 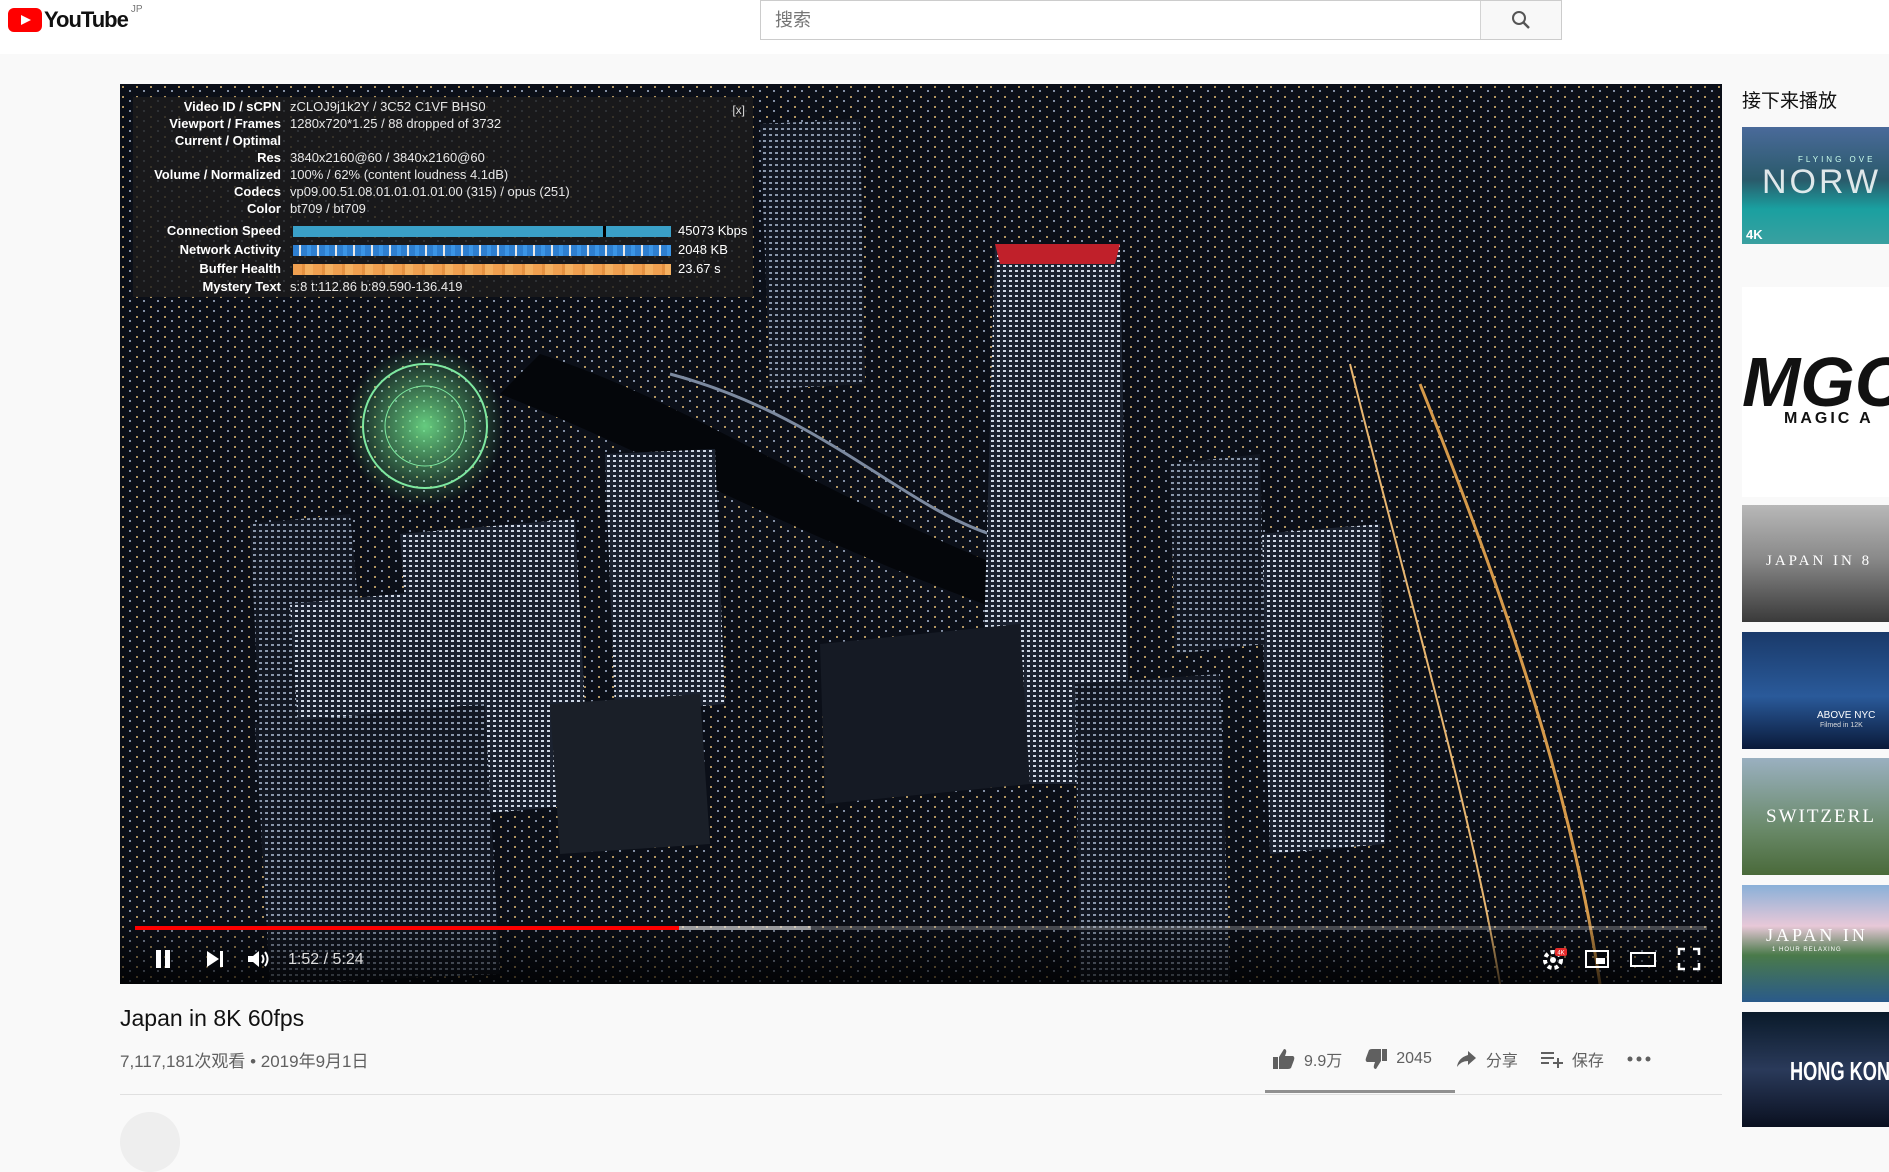 I want to click on stat-graph-value: 23.67 s, so click(x=699, y=268).